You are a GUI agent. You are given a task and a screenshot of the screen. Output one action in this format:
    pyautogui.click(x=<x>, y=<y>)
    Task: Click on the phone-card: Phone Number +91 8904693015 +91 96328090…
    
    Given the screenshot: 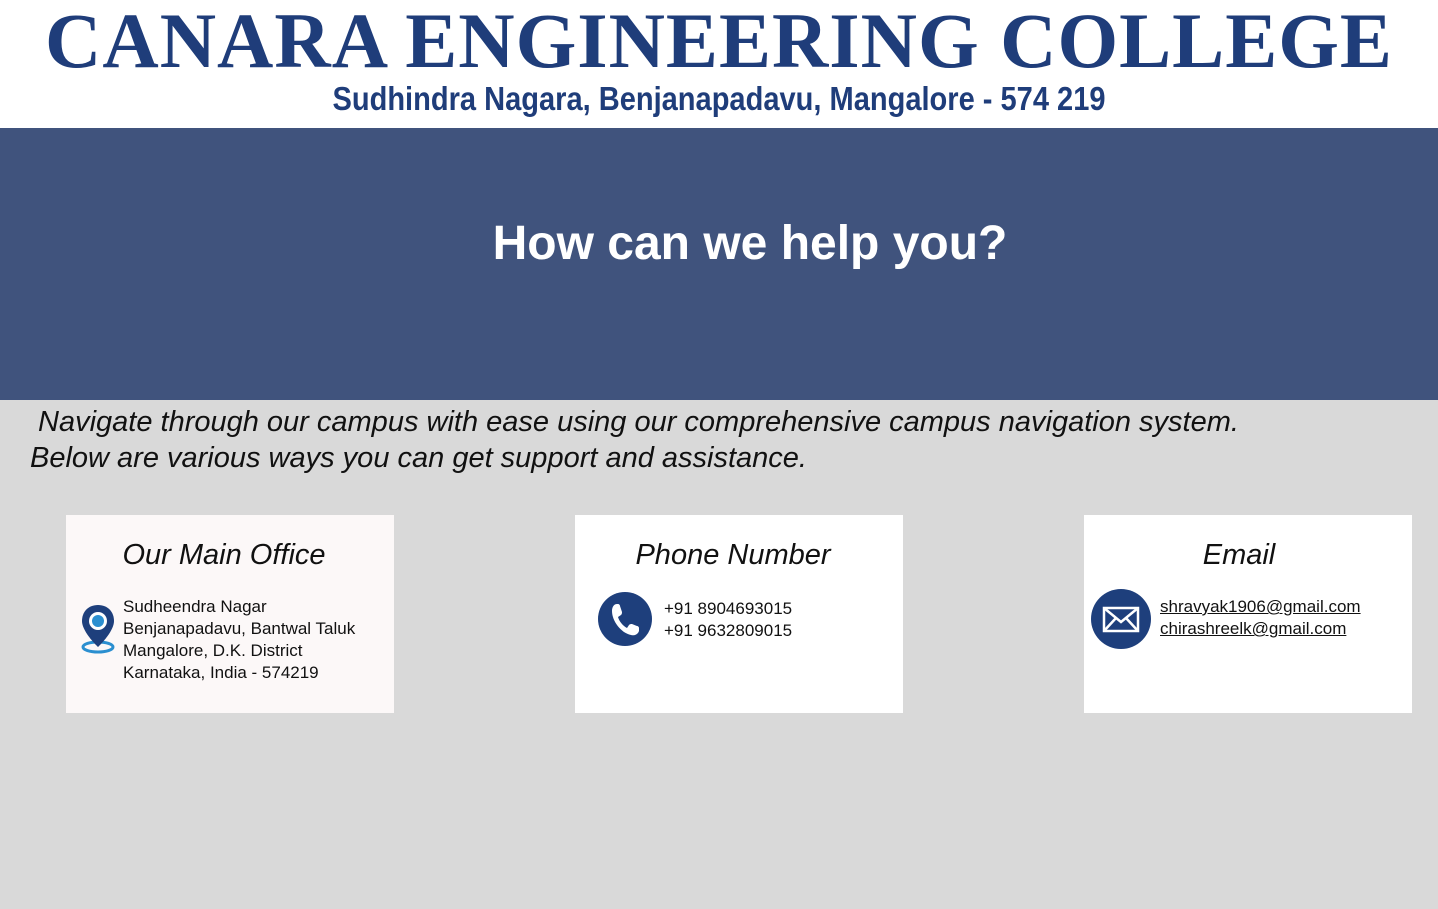 What is the action you would take?
    pyautogui.click(x=739, y=614)
    